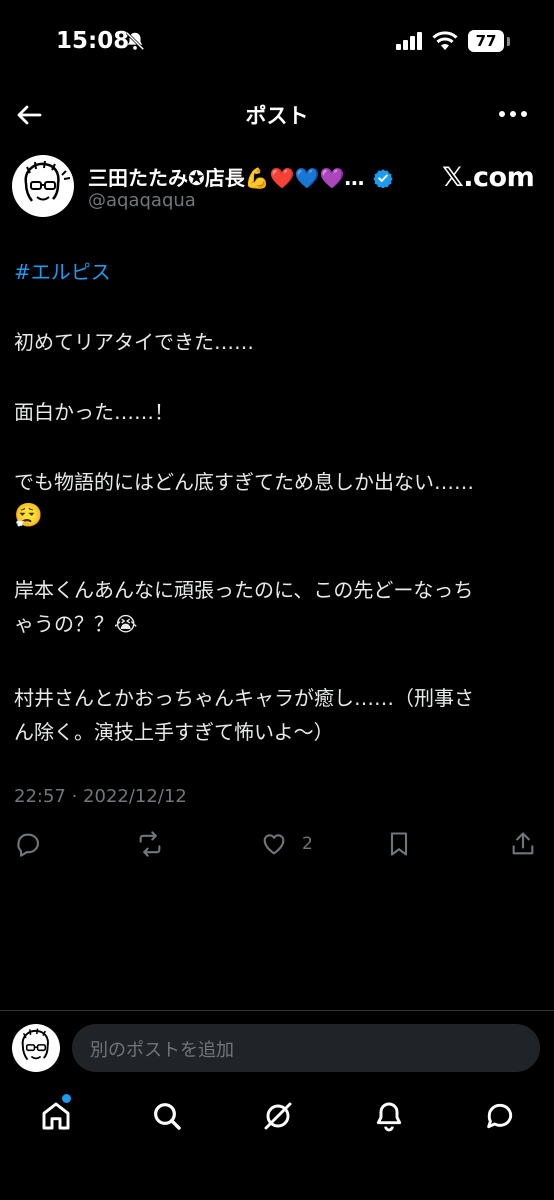  What do you see at coordinates (28, 844) in the screenshot?
I see `reply-icon` at bounding box center [28, 844].